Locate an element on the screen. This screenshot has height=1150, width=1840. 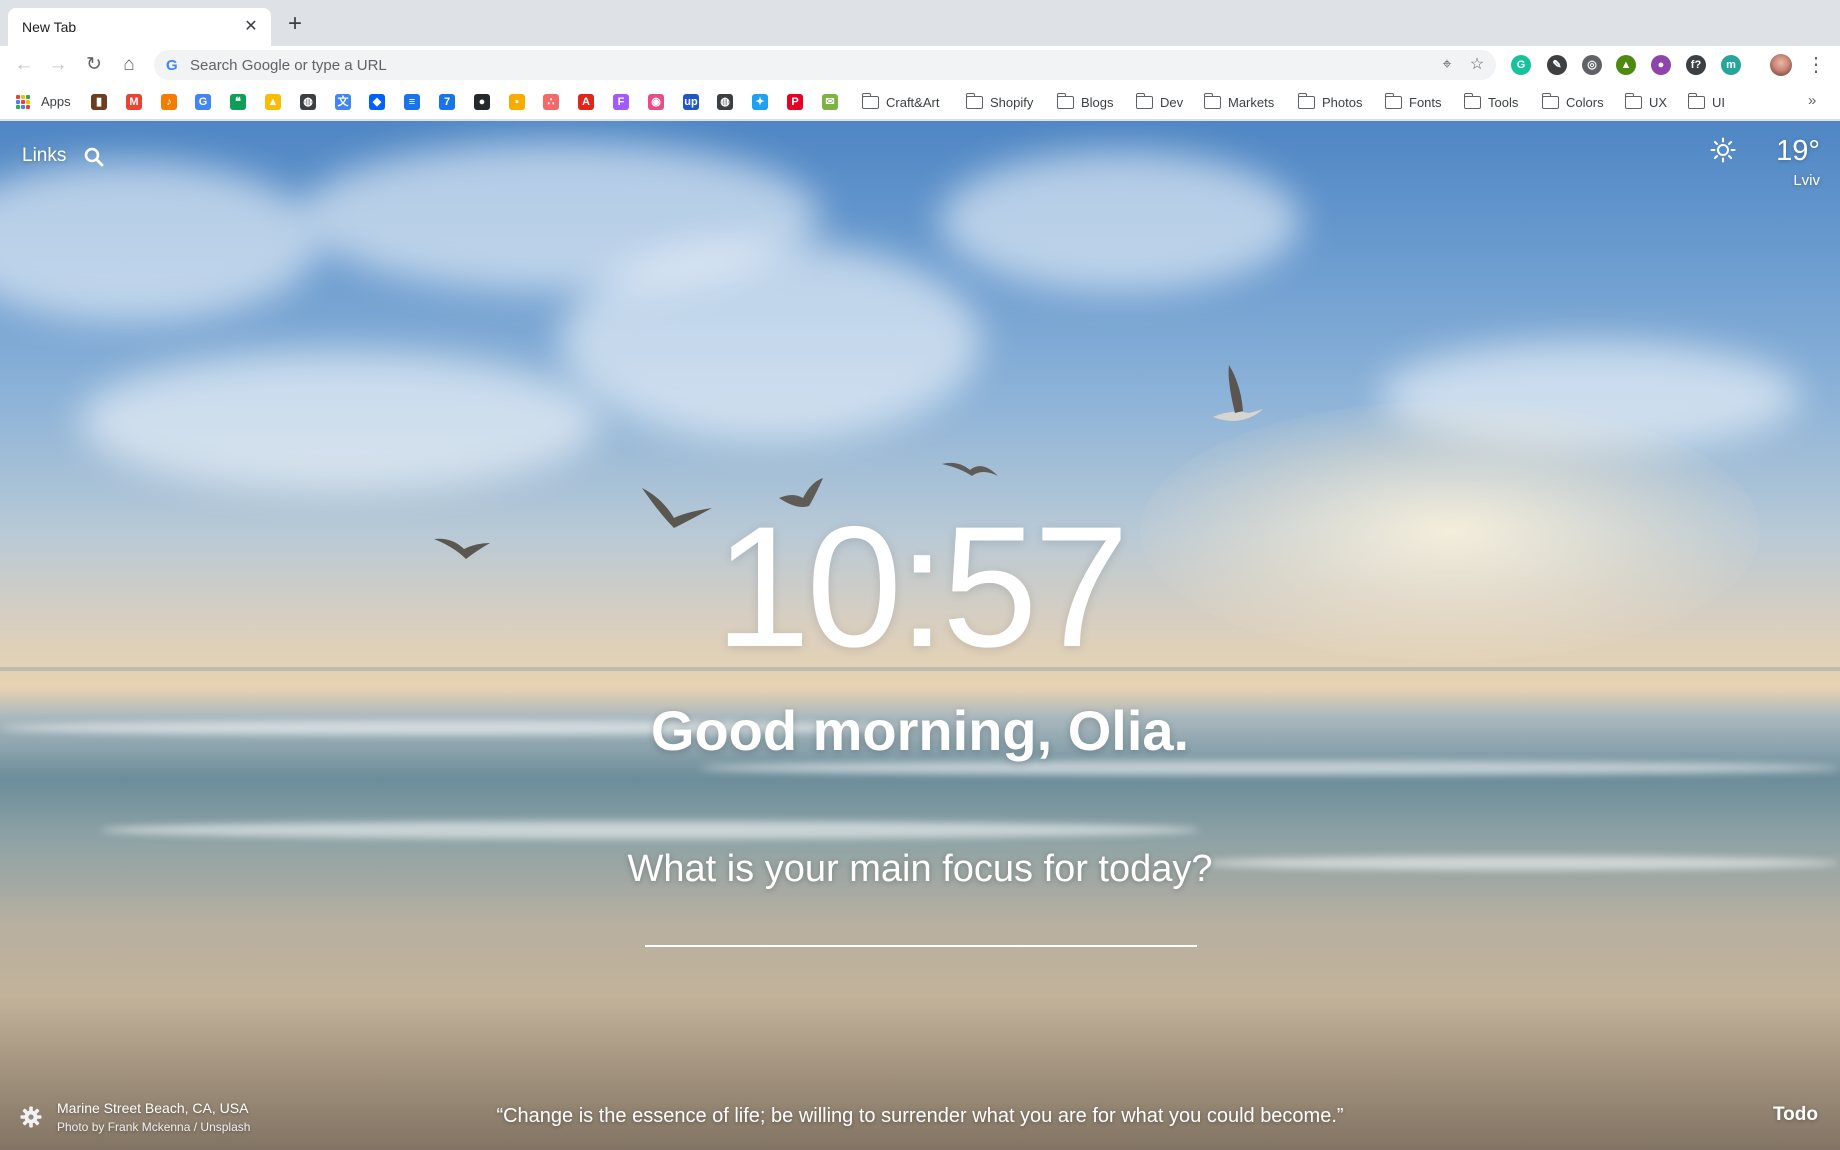
google-icon: G is located at coordinates (172, 65).